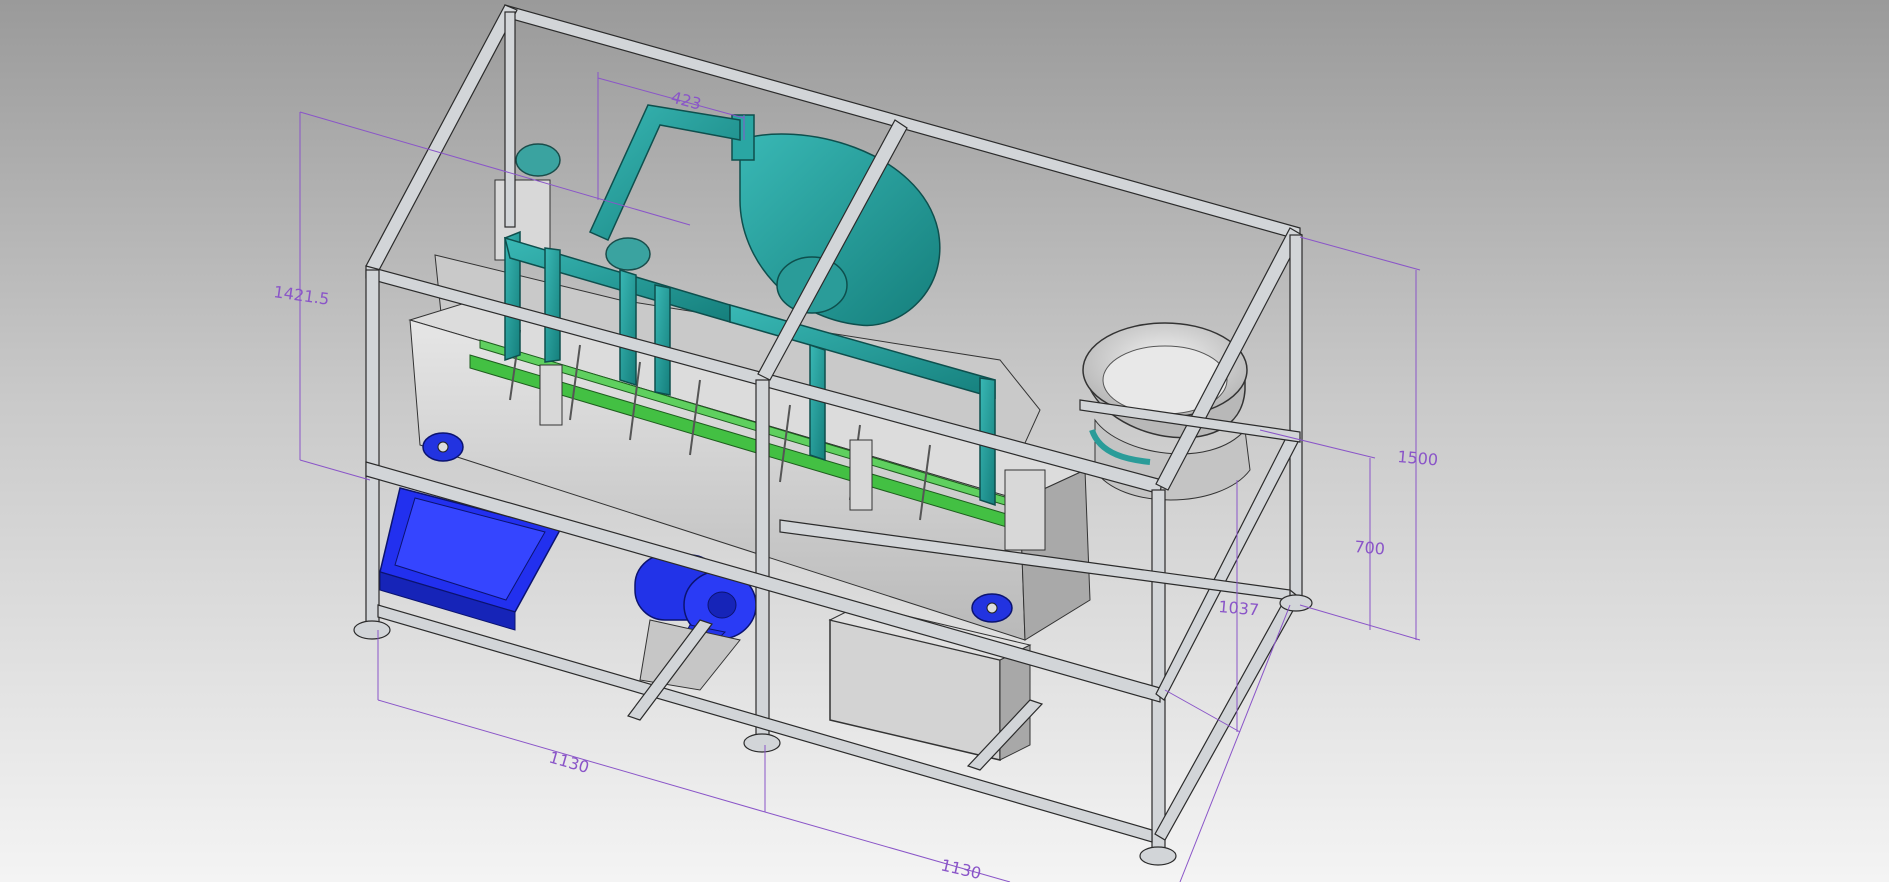 The height and width of the screenshot is (882, 1889). What do you see at coordinates (1296, 603) in the screenshot?
I see `foot-back-right` at bounding box center [1296, 603].